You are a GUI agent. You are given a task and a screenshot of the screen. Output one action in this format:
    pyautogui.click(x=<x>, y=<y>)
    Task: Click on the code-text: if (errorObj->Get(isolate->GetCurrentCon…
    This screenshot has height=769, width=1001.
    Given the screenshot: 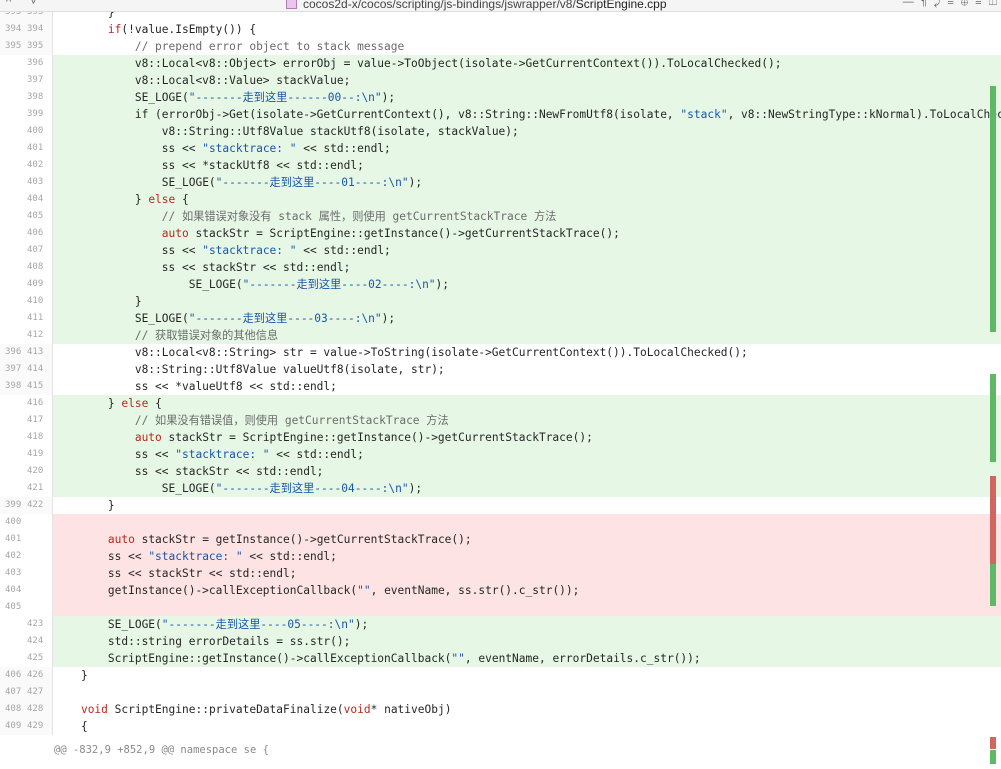 What is the action you would take?
    pyautogui.click(x=527, y=114)
    